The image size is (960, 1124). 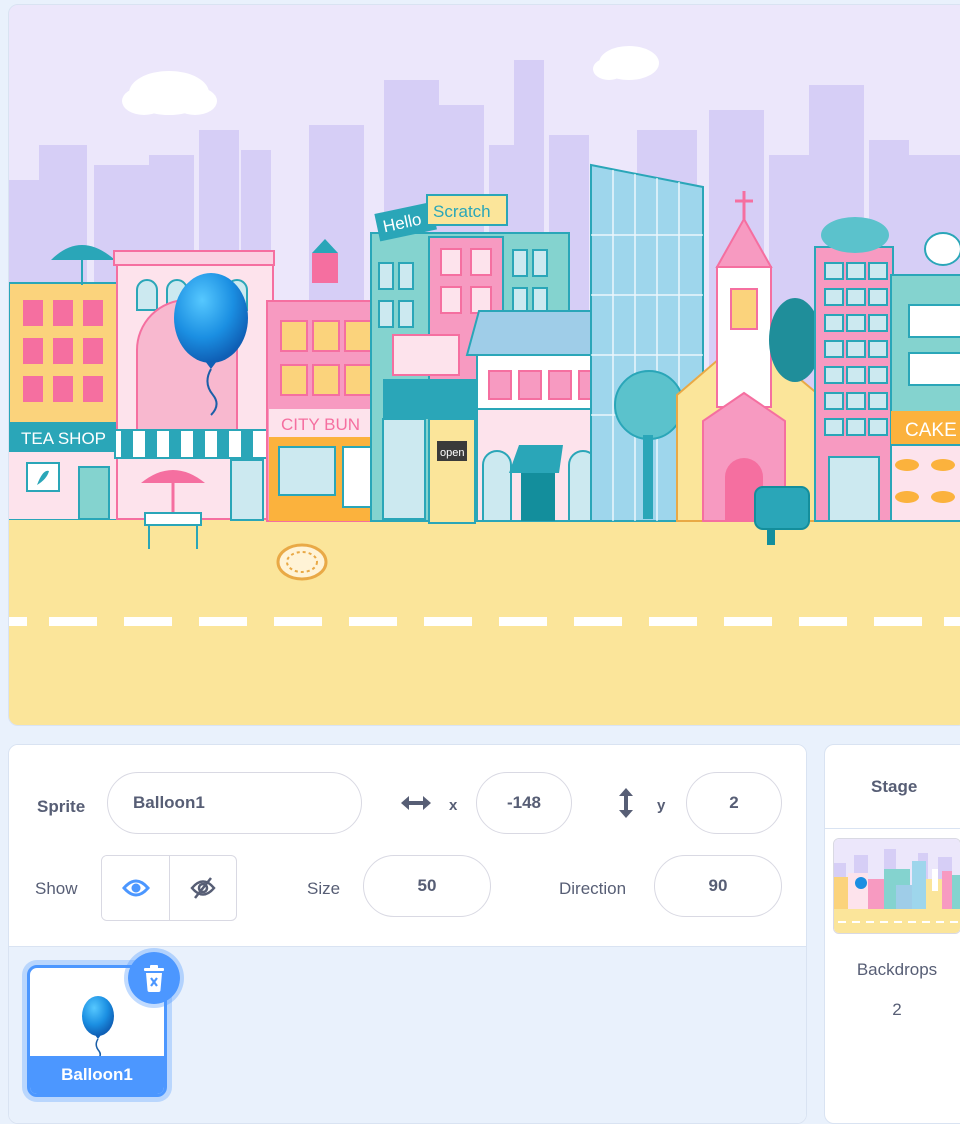 I want to click on tea-shop-sign: TEA SHOP, so click(x=63, y=438).